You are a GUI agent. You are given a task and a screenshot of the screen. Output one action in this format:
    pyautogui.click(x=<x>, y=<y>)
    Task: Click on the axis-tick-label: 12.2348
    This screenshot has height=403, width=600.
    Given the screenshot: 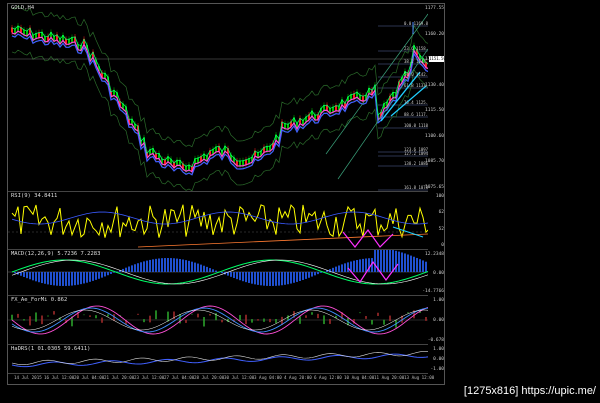 What is the action you would take?
    pyautogui.click(x=434, y=254)
    